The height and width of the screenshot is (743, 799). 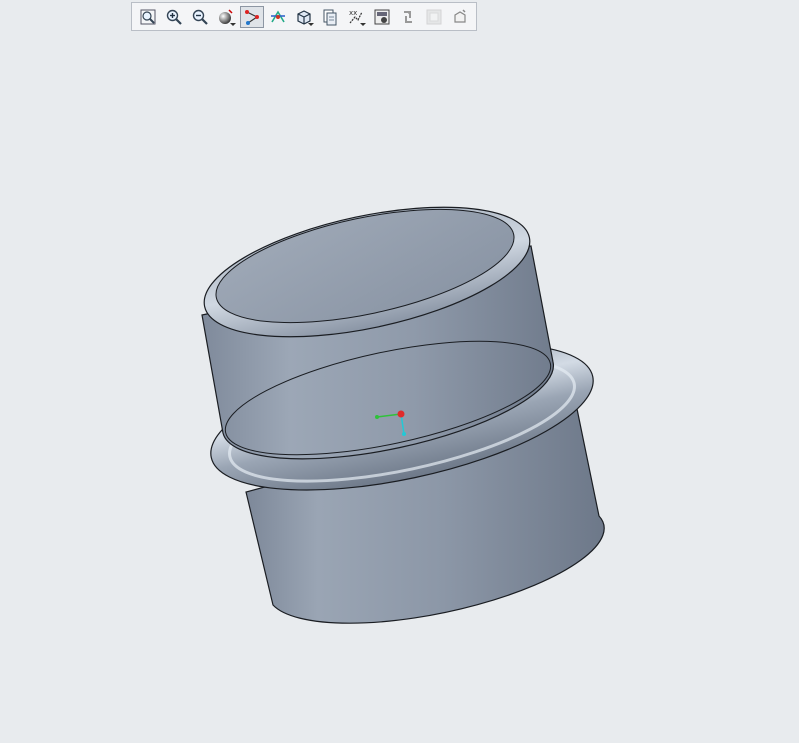 I want to click on zoom-out-button, so click(x=200, y=17).